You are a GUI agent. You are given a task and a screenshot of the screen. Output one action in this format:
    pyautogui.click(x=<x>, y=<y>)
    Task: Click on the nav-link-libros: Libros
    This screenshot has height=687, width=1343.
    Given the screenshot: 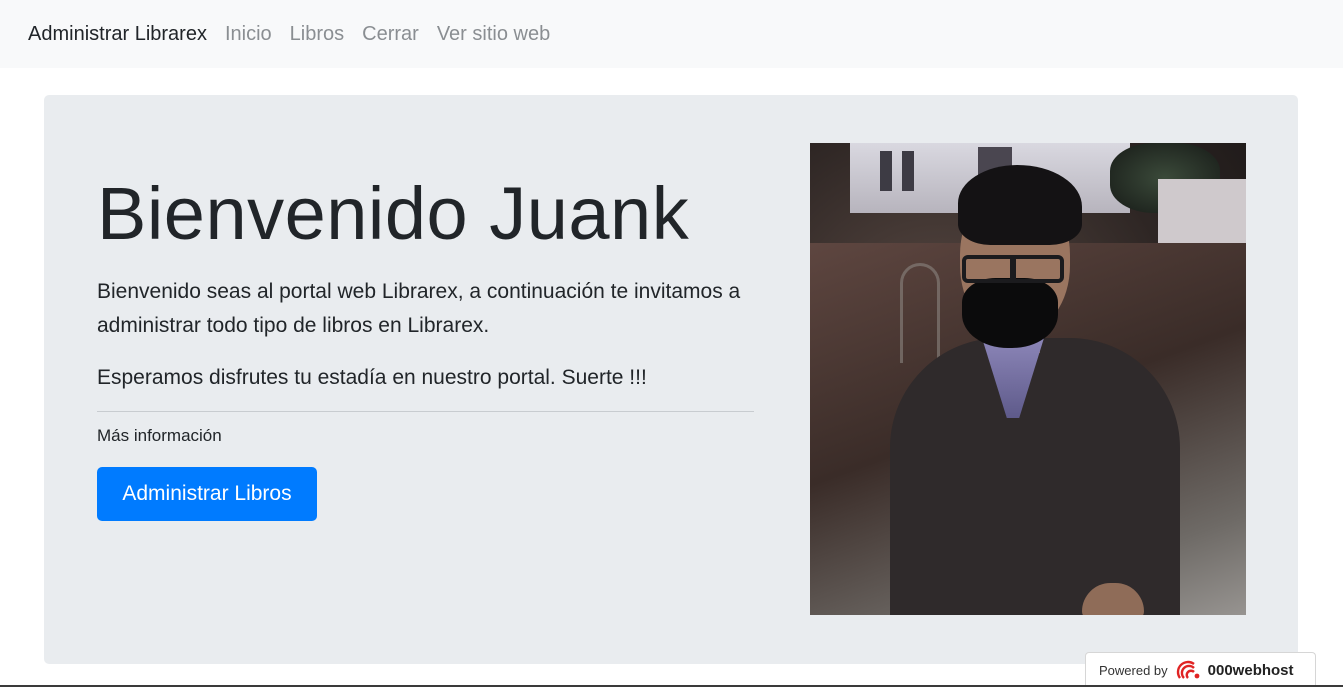 What is the action you would take?
    pyautogui.click(x=317, y=34)
    